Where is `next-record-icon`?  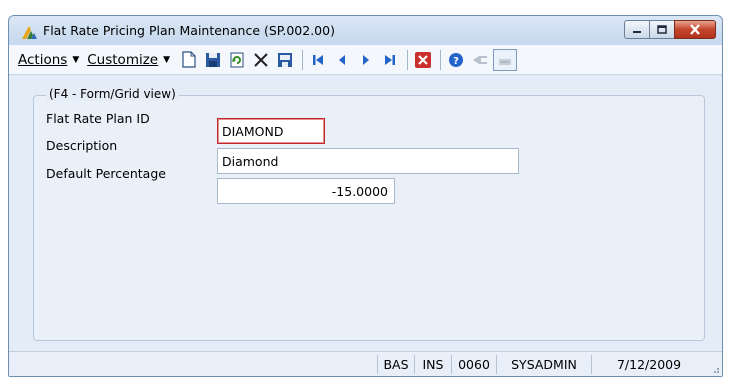
next-record-icon is located at coordinates (366, 59).